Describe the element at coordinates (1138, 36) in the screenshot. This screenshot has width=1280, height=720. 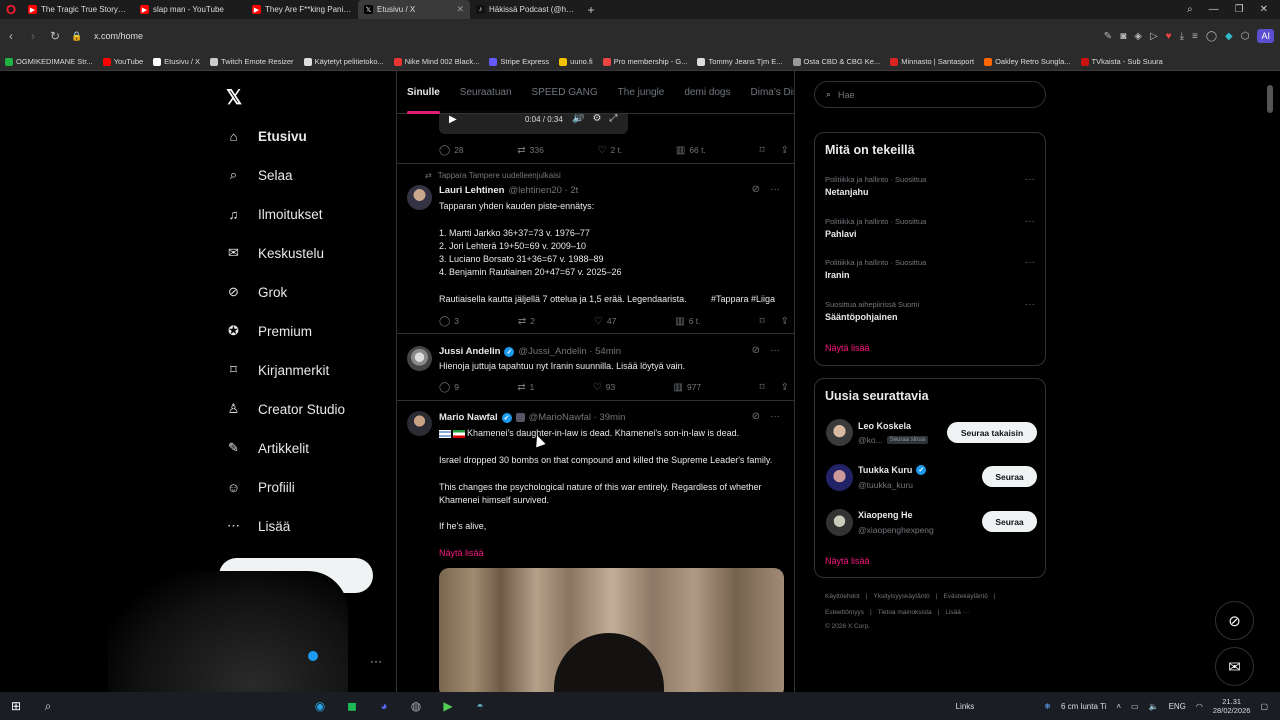
I see `shield-icon: ◈` at that location.